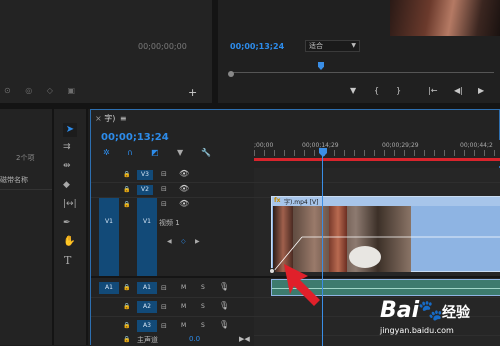 Image resolution: width=500 pixels, height=346 pixels. I want to click on ruler-ticks, so click(377, 153).